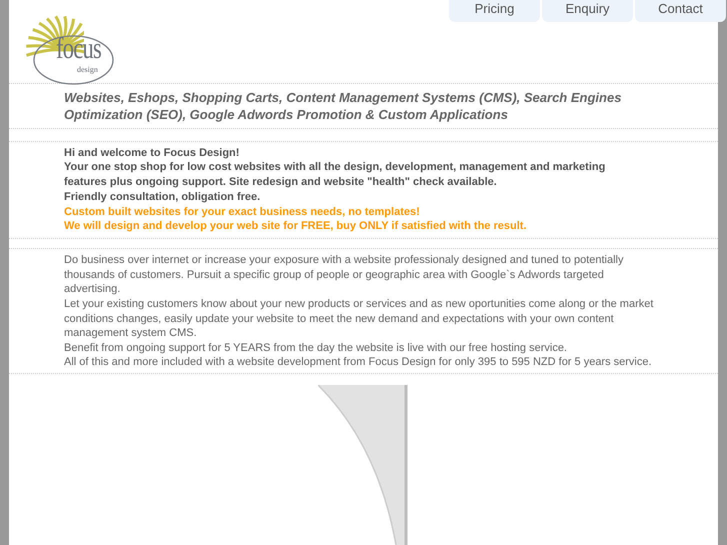 The width and height of the screenshot is (727, 545). Describe the element at coordinates (335, 175) in the screenshot. I see `intro-text: Your one stop shop for low cost websites with all the design, development, management and marketing features plus ongoing support. Site redesign and website "health" check available.` at that location.